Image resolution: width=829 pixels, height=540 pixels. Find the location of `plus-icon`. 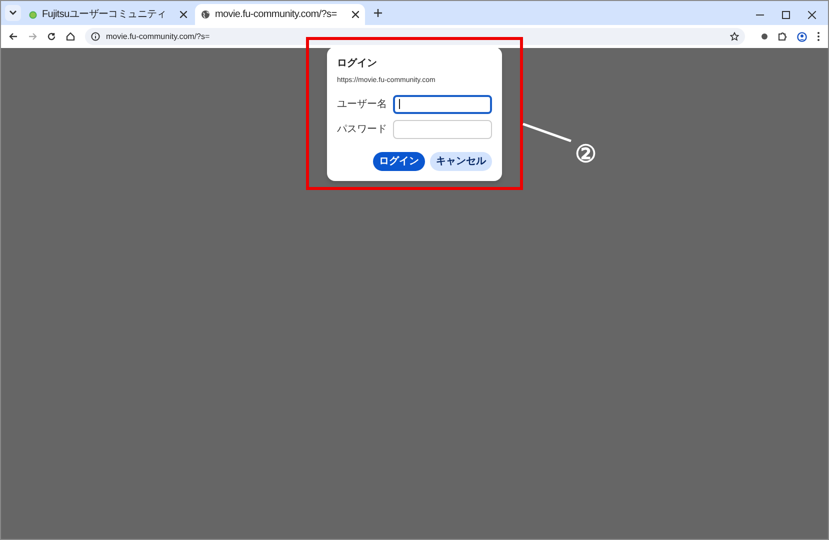

plus-icon is located at coordinates (378, 13).